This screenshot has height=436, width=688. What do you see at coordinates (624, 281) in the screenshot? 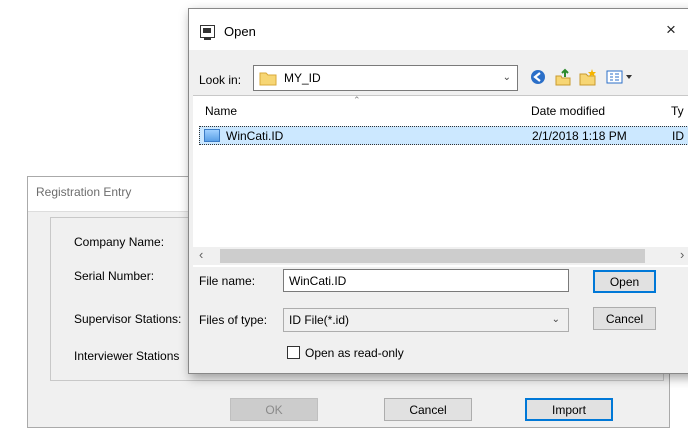
I see `open-button: Open` at bounding box center [624, 281].